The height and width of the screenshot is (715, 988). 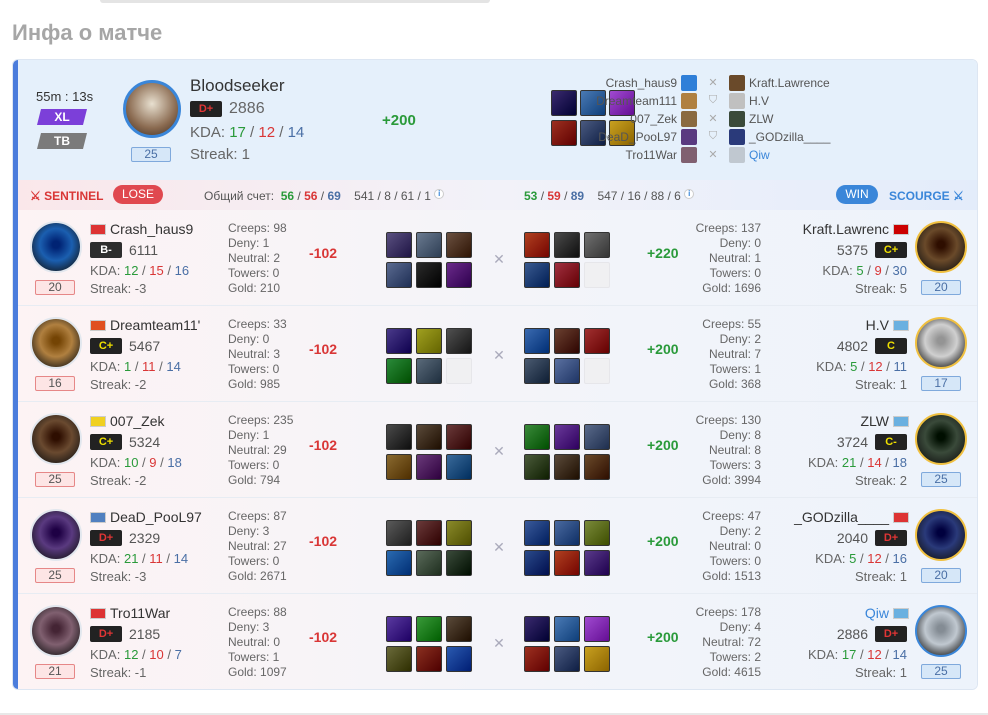 What do you see at coordinates (237, 86) in the screenshot?
I see `main-player-name: Bloodseeker` at bounding box center [237, 86].